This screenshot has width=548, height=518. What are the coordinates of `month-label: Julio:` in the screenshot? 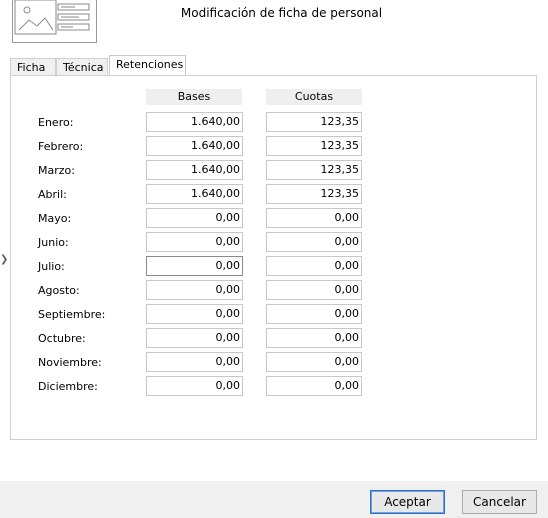 It's located at (51, 266).